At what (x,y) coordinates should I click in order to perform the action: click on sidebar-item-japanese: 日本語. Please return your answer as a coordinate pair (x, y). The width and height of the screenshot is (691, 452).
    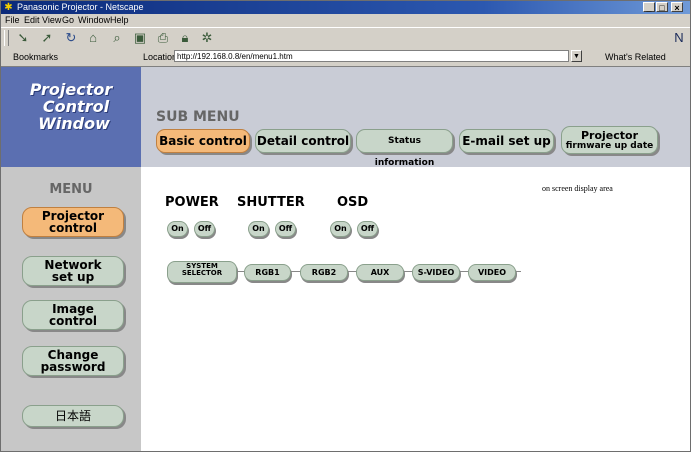
    Looking at the image, I should click on (73, 416).